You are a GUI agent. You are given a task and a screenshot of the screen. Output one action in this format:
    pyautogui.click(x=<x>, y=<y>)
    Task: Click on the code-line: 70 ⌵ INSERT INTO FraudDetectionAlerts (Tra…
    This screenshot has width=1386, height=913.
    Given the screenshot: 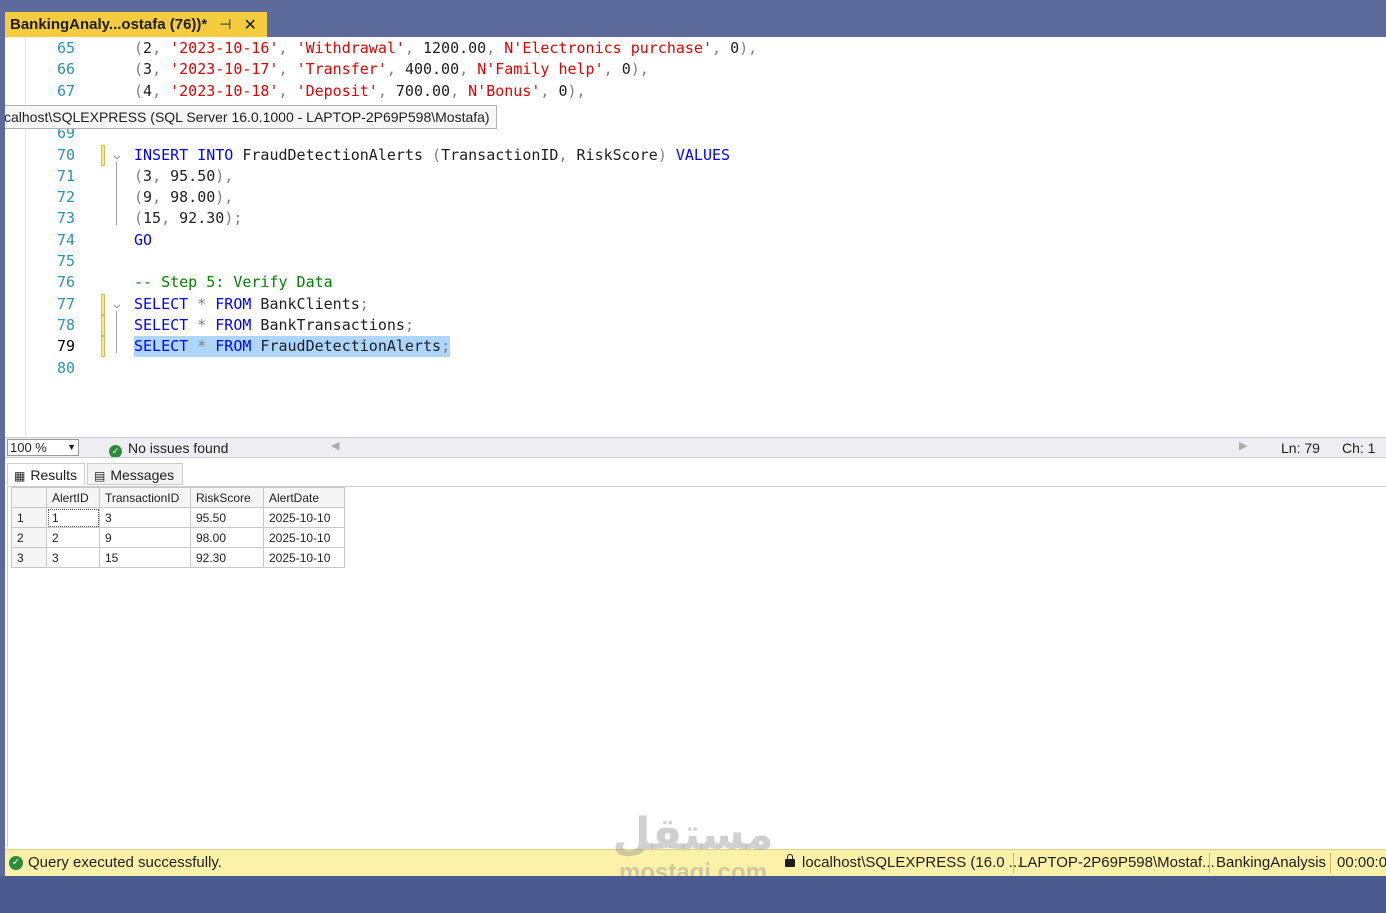 What is the action you would take?
    pyautogui.click(x=695, y=155)
    